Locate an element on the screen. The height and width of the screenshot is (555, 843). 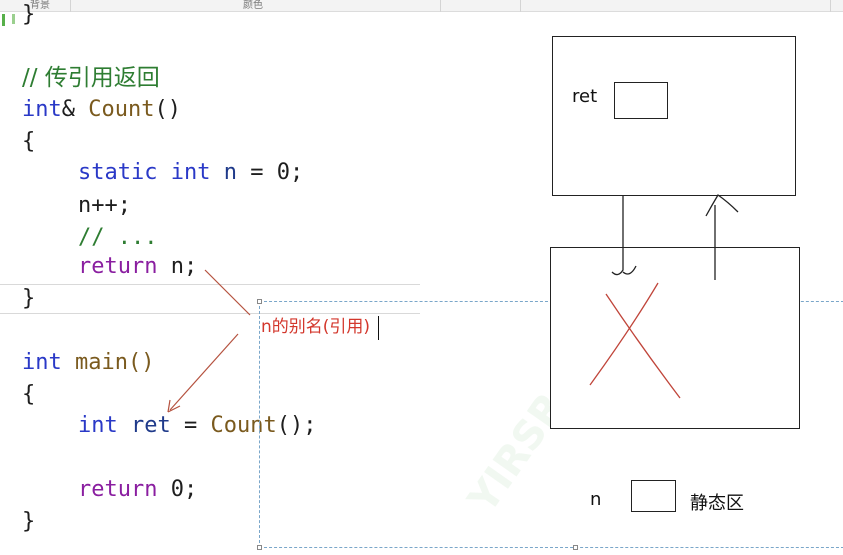
arrow-down-into-count is located at coordinates (624, 236).